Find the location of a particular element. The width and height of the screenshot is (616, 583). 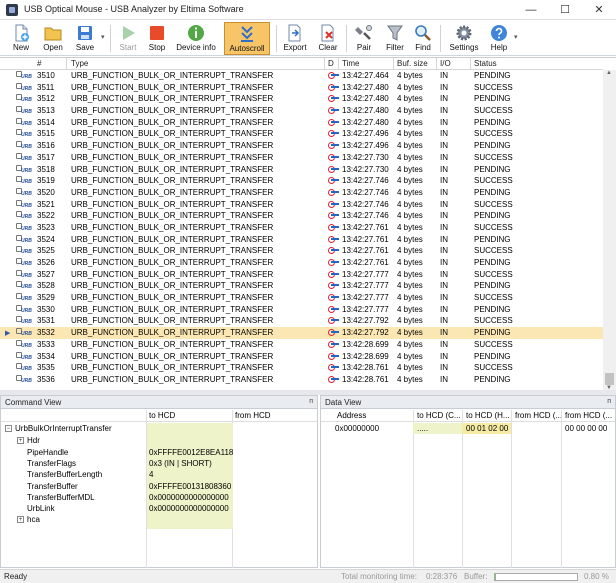

help-icon is located at coordinates (499, 33).